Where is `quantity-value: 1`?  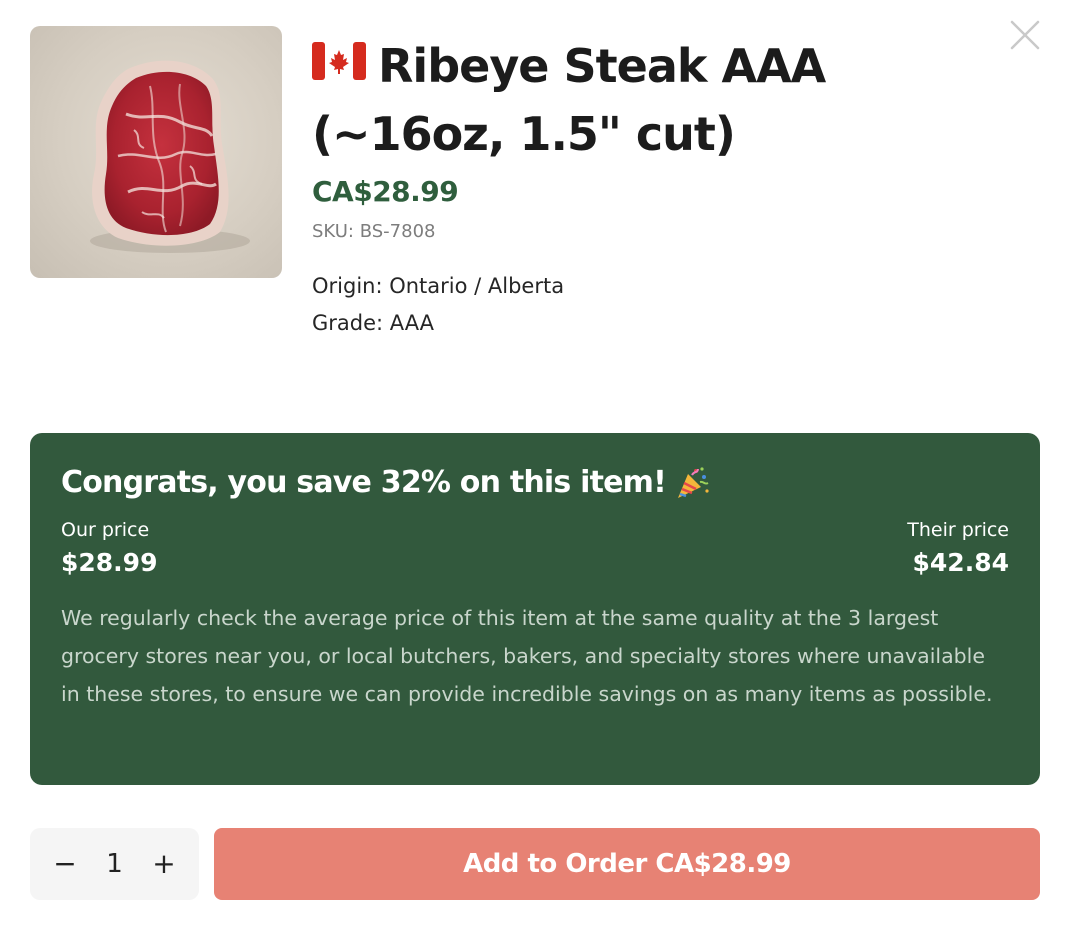 quantity-value: 1 is located at coordinates (114, 864).